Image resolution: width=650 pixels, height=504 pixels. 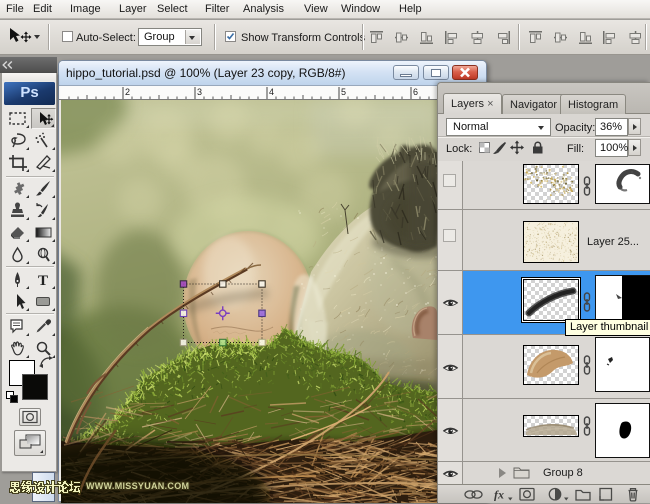 I want to click on svg-text: T, so click(x=43, y=280).